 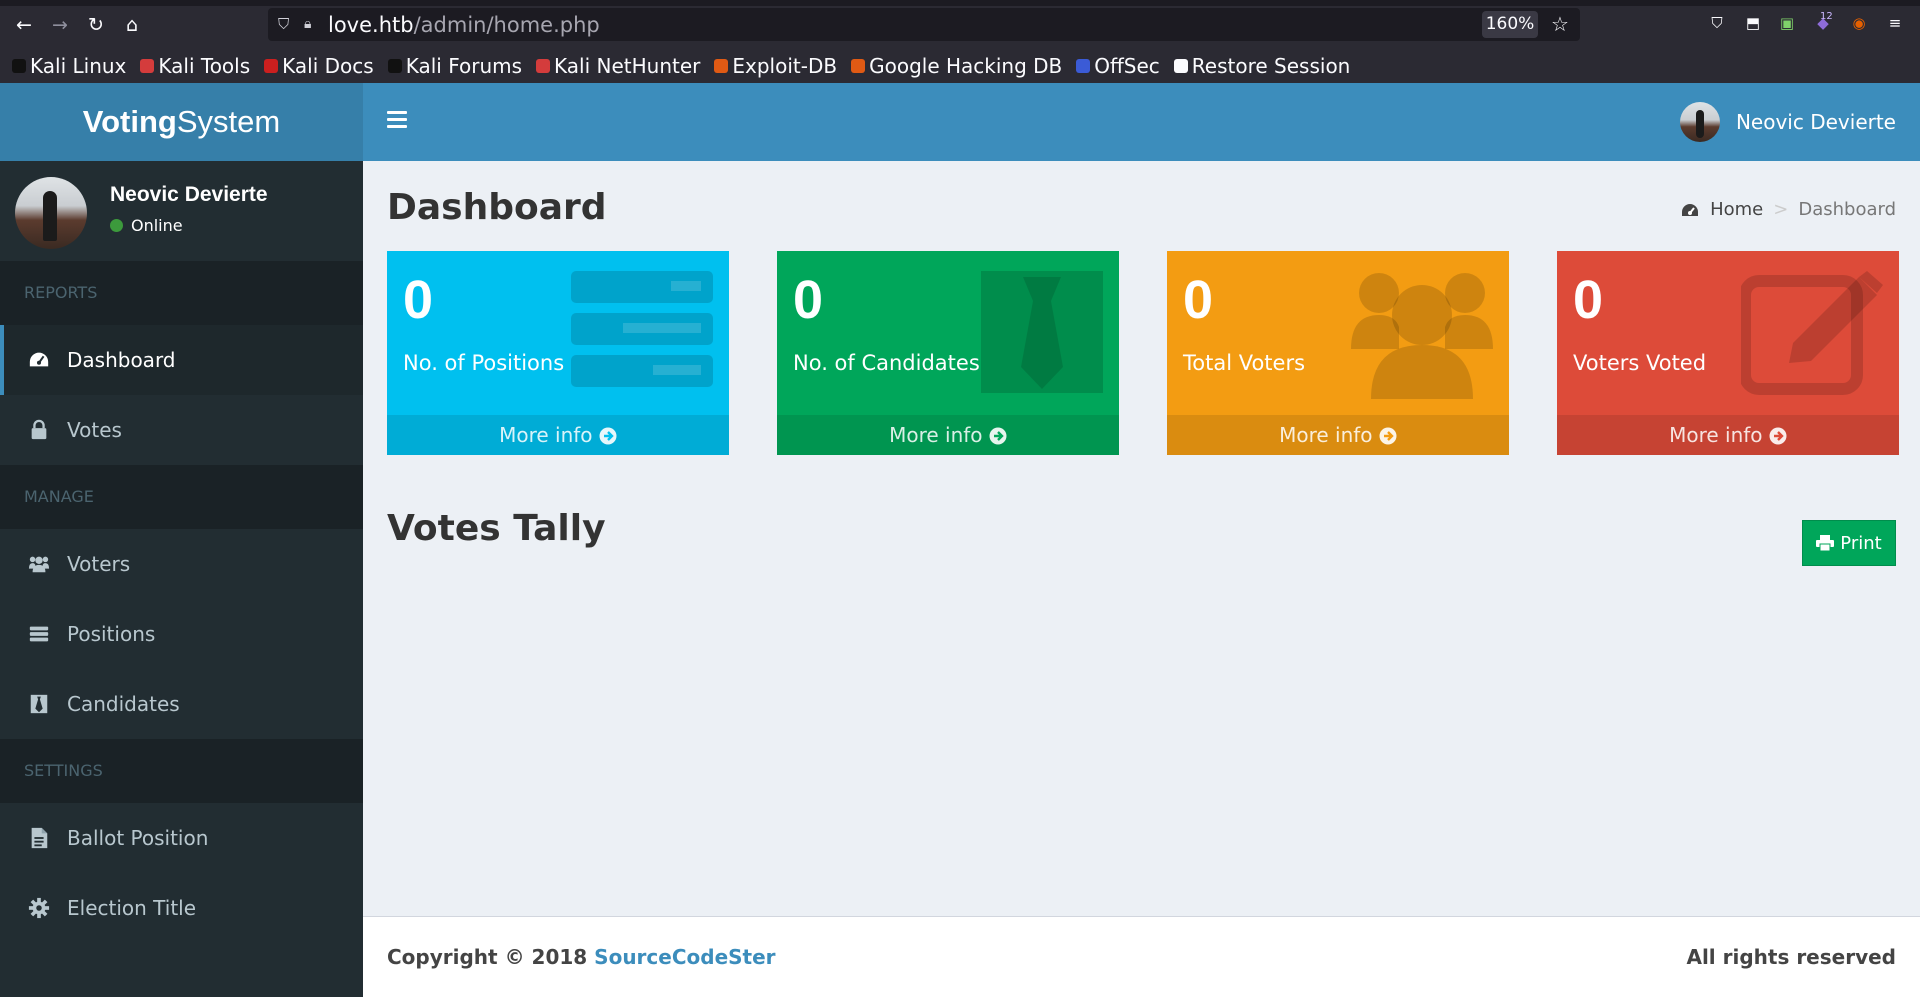 I want to click on bookmark-label: Restore Session, so click(x=1271, y=66).